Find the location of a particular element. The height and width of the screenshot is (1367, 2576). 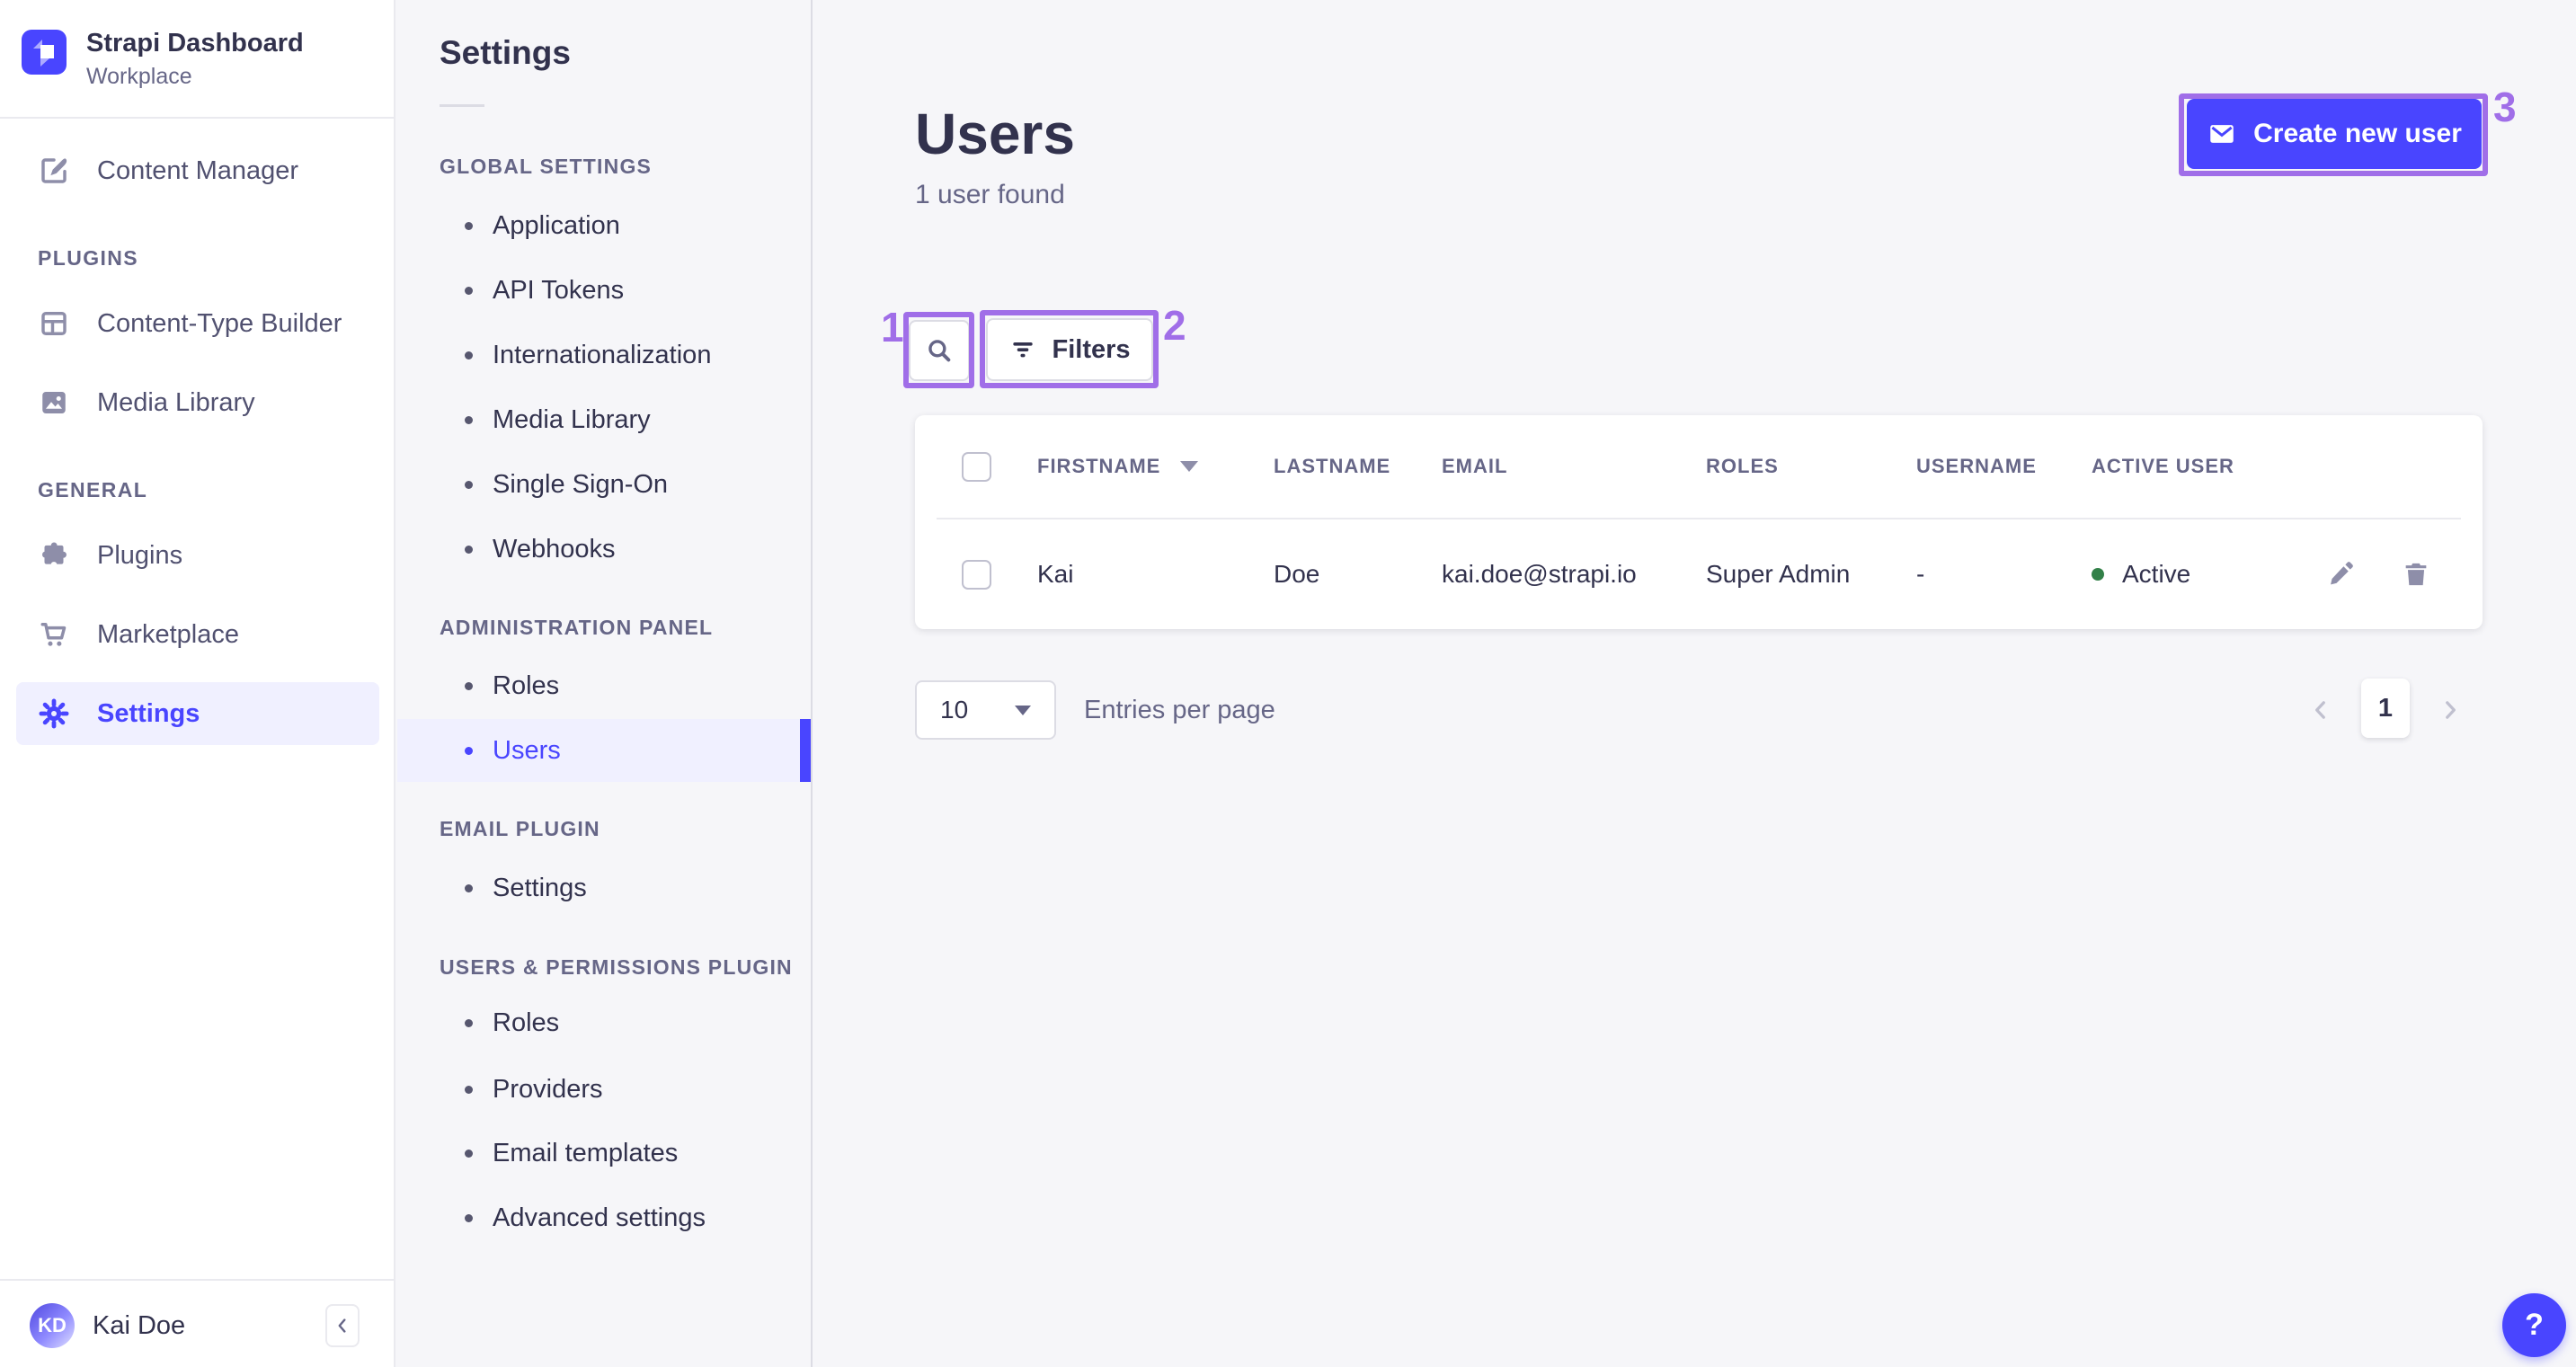

settings-gear-icon is located at coordinates (54, 714).